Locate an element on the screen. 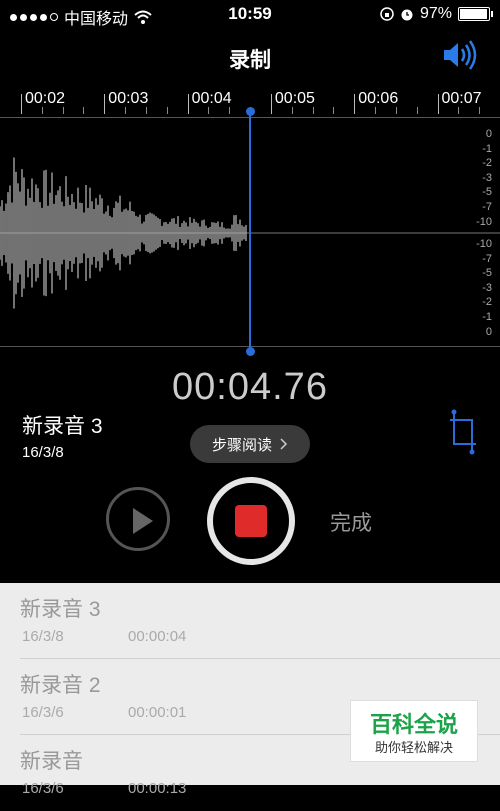 This screenshot has width=500, height=811. step-reading-tooltip: 步骤阅读 is located at coordinates (250, 444).